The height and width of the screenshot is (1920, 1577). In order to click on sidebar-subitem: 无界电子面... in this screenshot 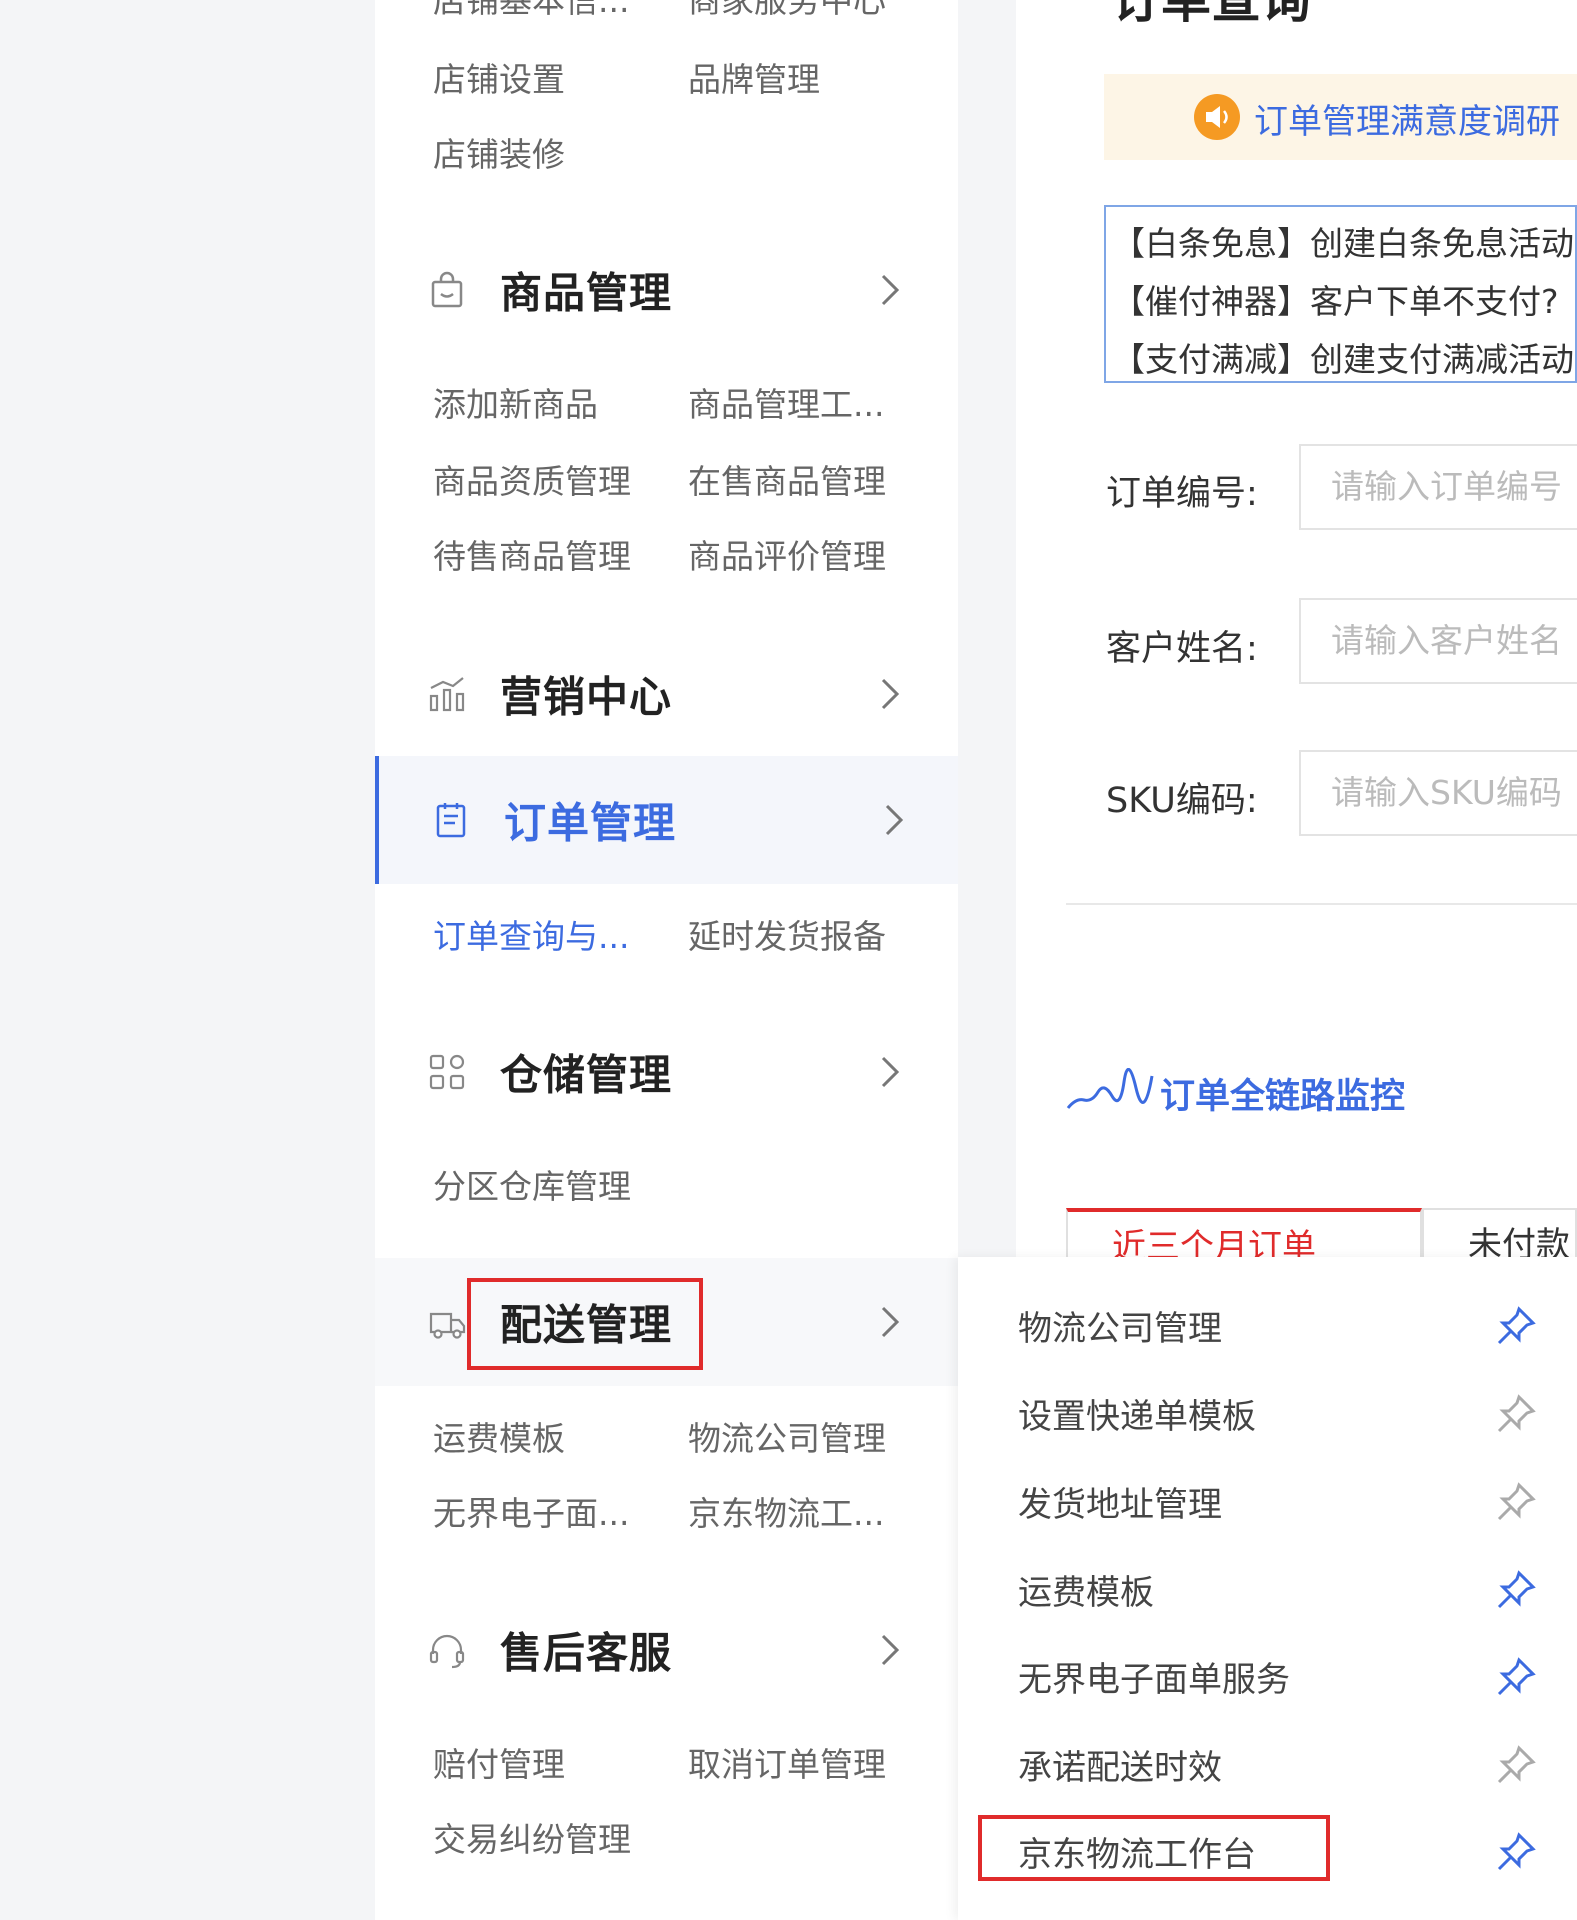, I will do `click(531, 1511)`.